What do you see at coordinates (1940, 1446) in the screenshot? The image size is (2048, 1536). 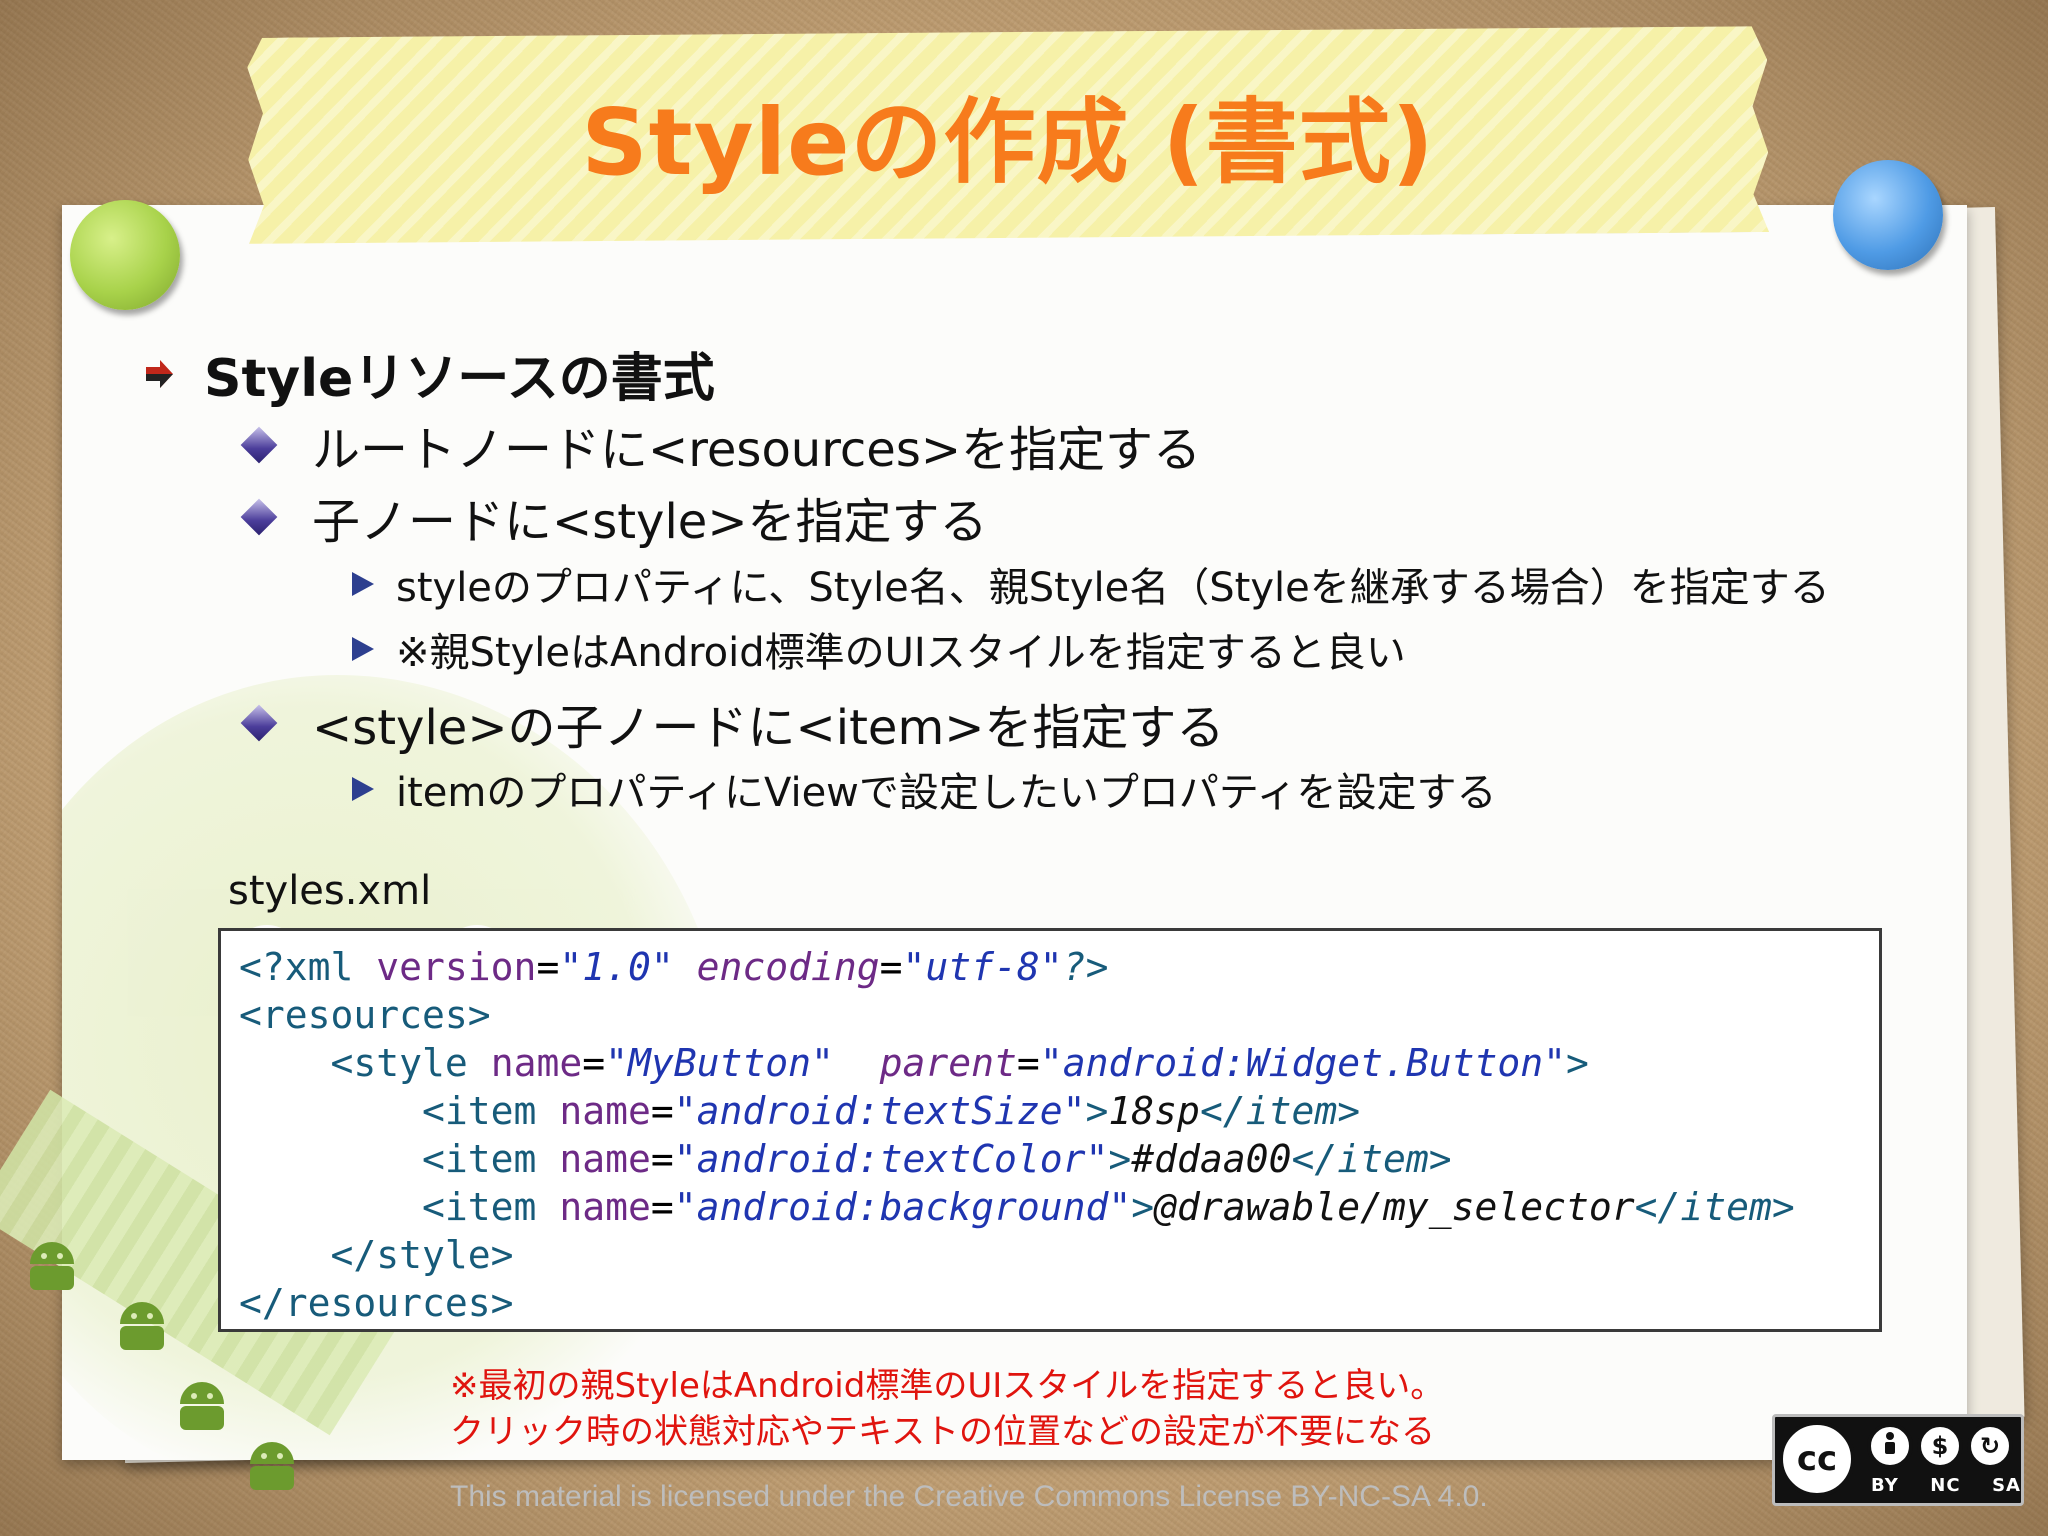 I see `noncommercial-icon: $` at bounding box center [1940, 1446].